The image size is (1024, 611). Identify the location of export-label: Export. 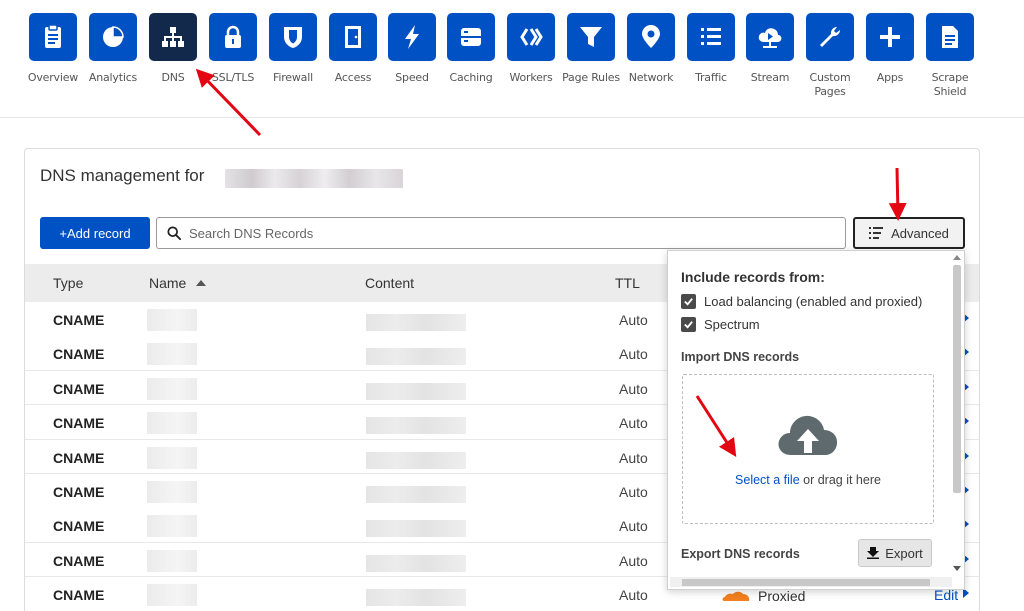
(904, 553).